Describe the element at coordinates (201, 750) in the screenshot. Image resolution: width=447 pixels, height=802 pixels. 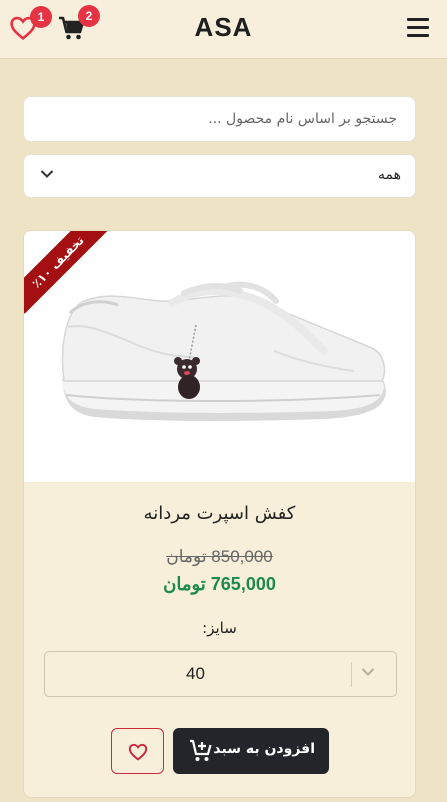
I see `cart-add-icon` at that location.